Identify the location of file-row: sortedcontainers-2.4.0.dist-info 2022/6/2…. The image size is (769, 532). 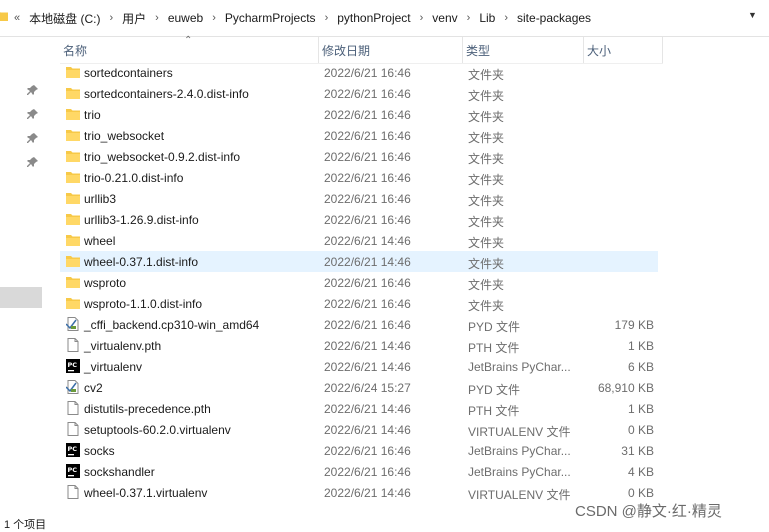
(359, 93).